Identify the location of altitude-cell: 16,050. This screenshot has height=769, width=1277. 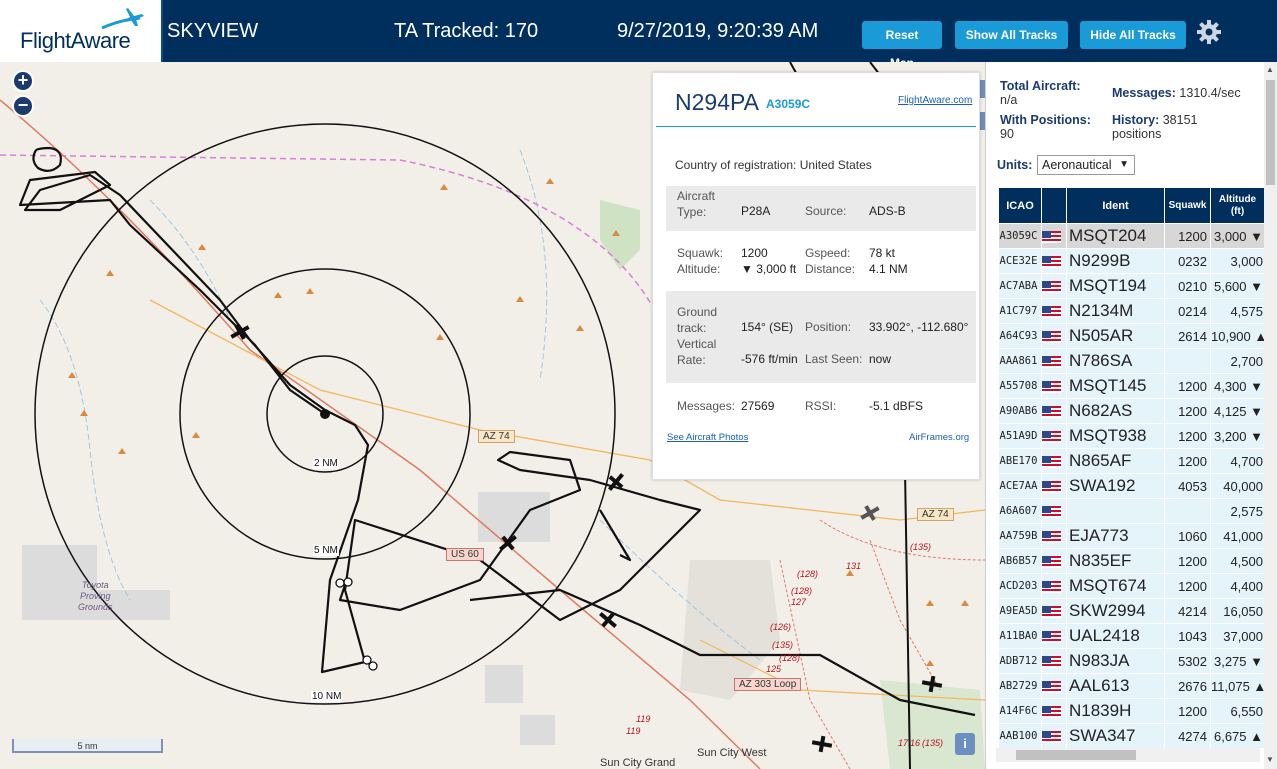
(1237, 611).